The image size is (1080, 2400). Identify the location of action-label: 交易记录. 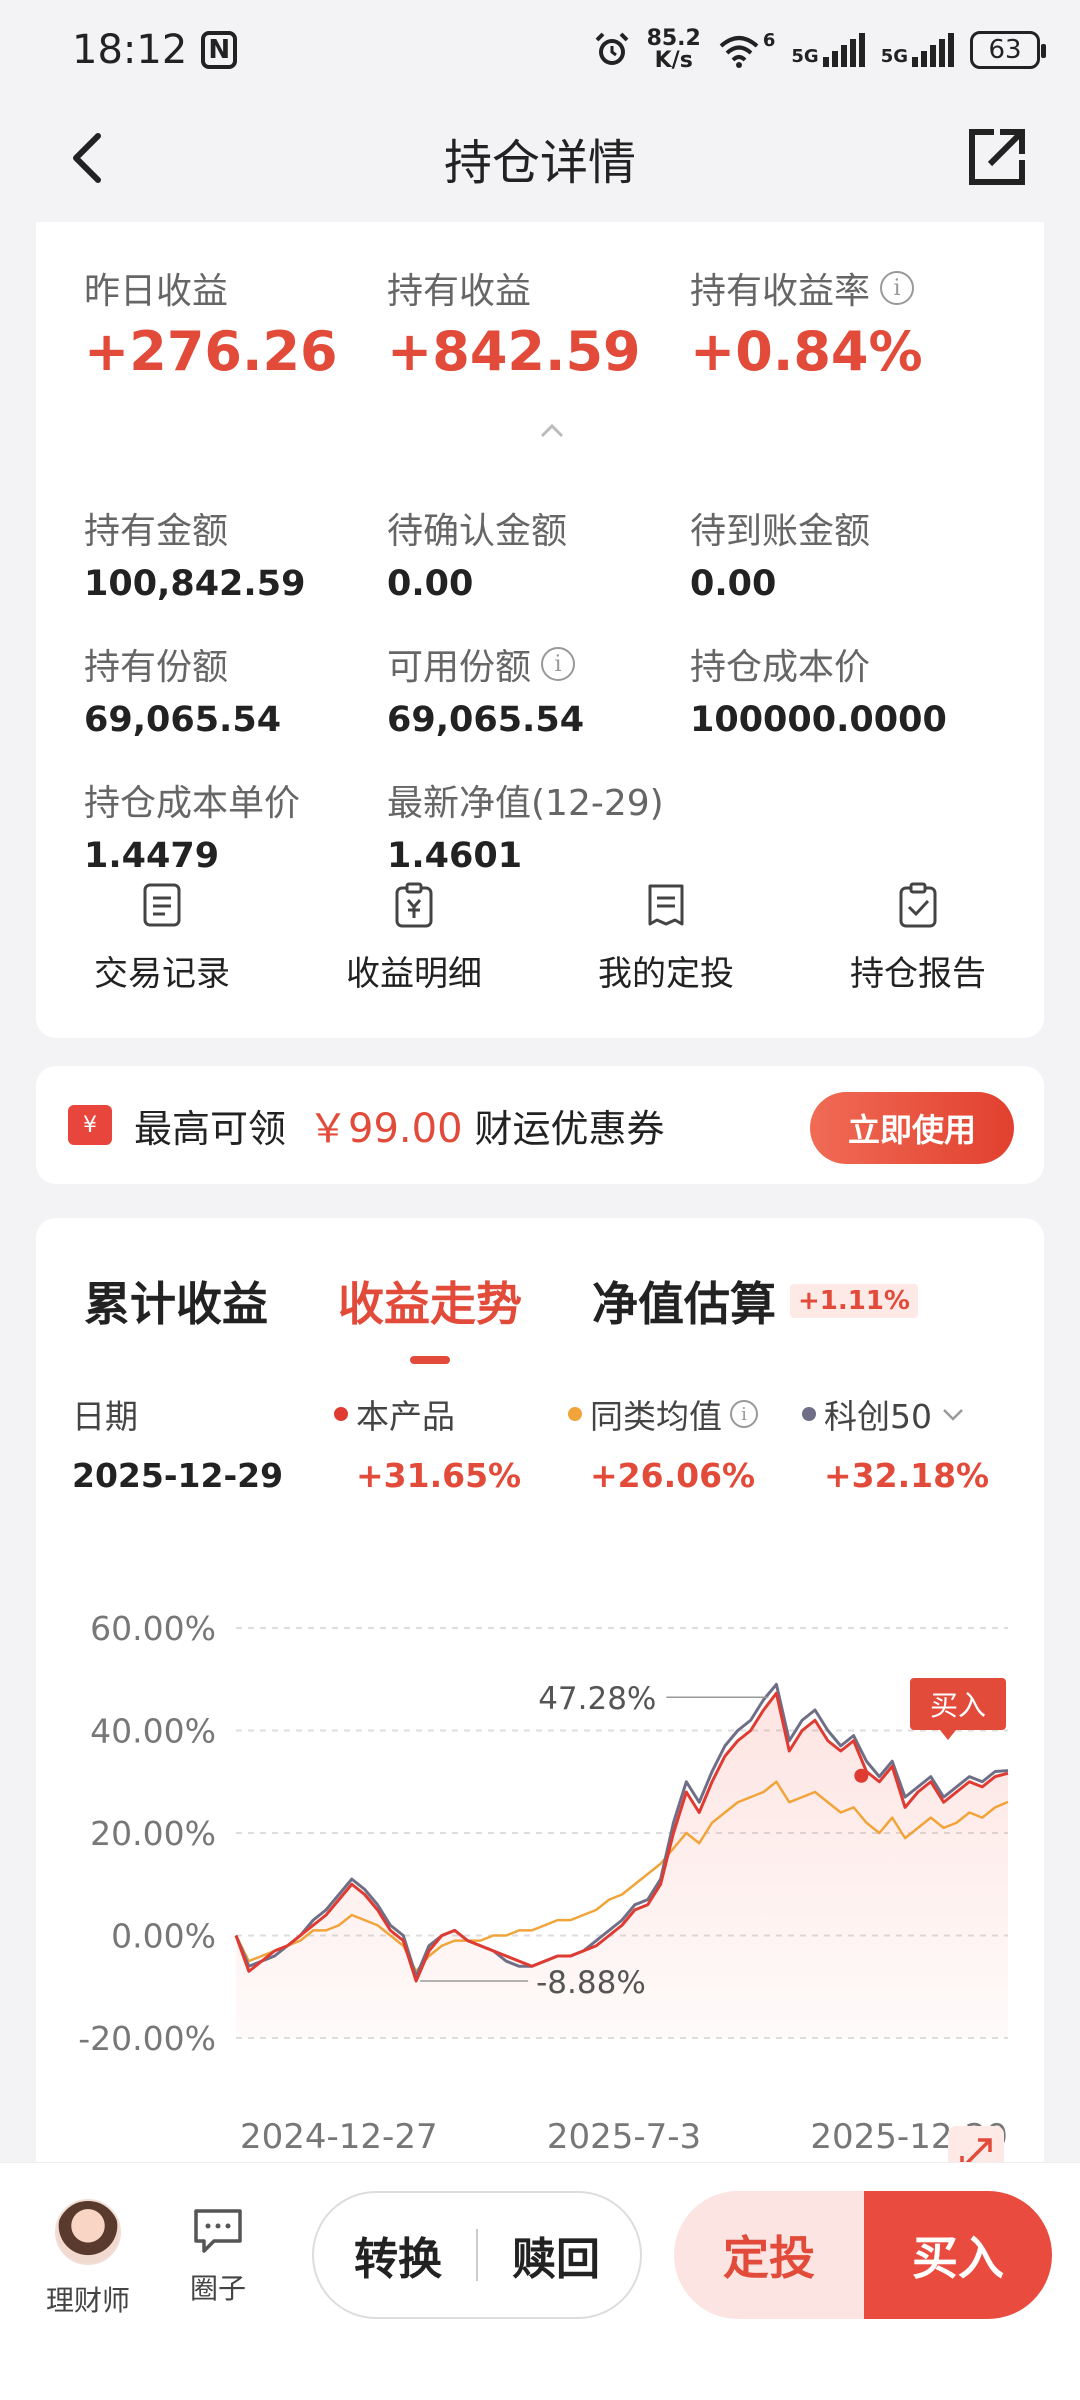
(162, 974).